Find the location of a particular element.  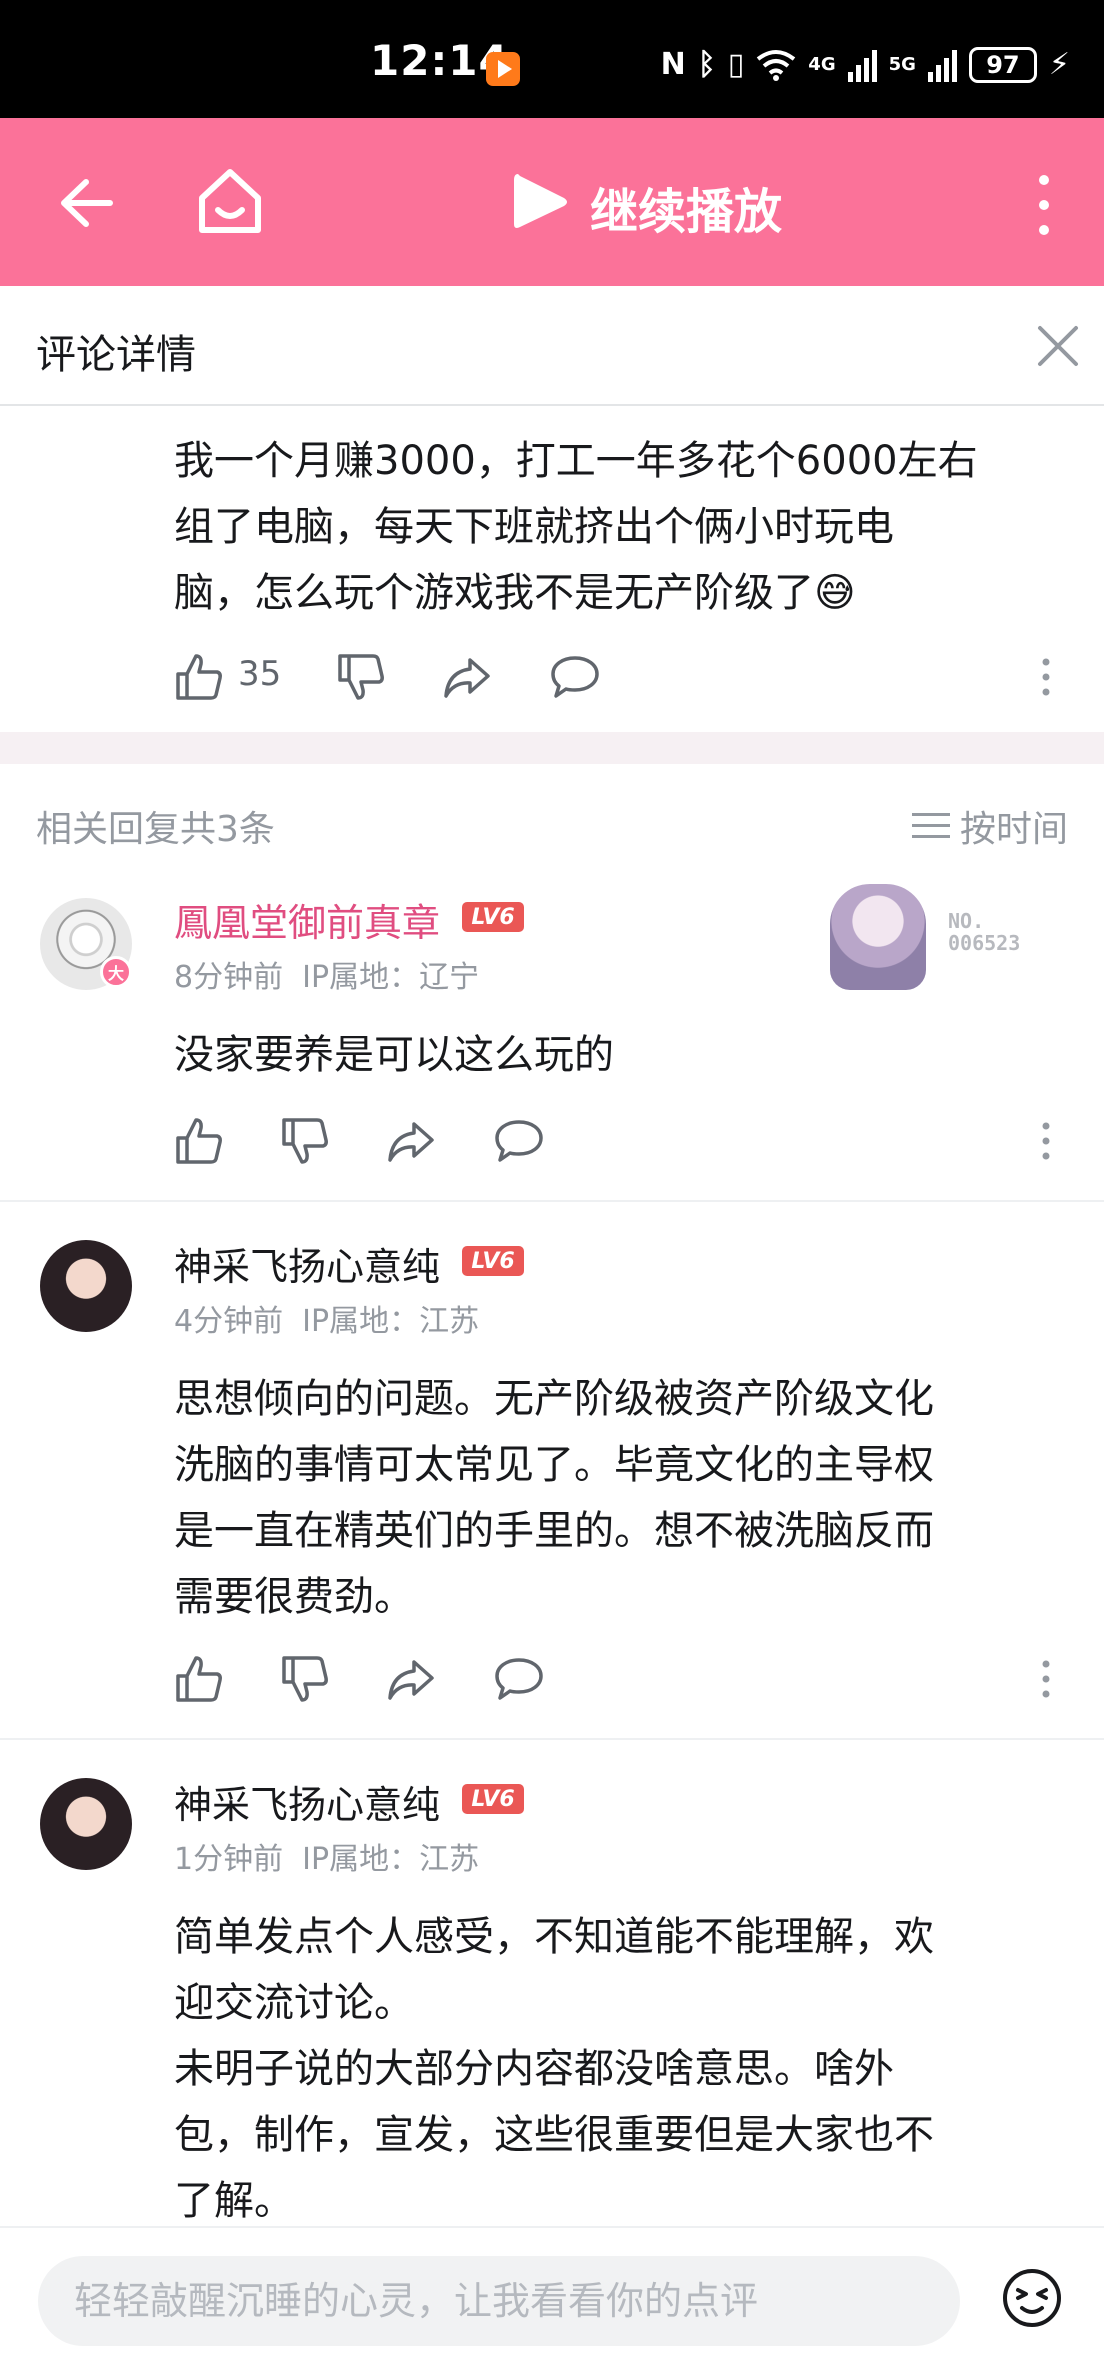

reply-meta: 4分钟前 IP属地：江苏 is located at coordinates (326, 1318).